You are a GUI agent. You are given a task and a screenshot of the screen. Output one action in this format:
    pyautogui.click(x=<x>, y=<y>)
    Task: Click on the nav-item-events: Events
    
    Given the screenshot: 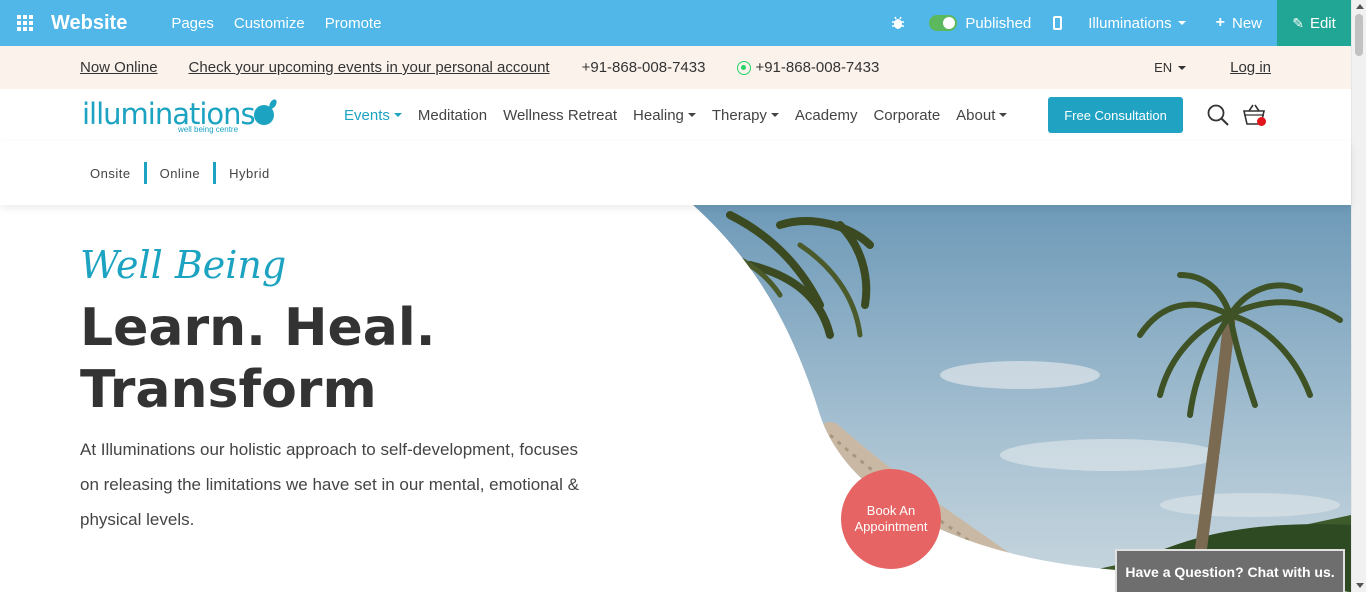 What is the action you would take?
    pyautogui.click(x=373, y=115)
    